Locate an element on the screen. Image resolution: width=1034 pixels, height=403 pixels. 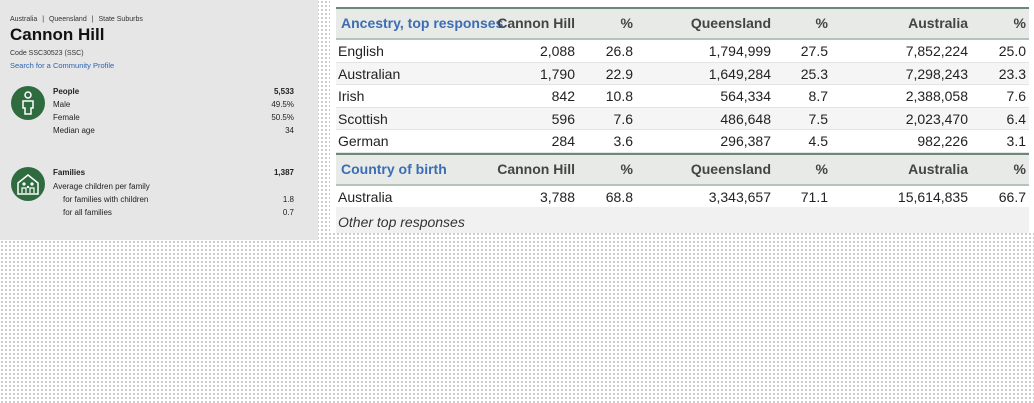
breadcrumb-queensland: Queensland is located at coordinates (68, 19).